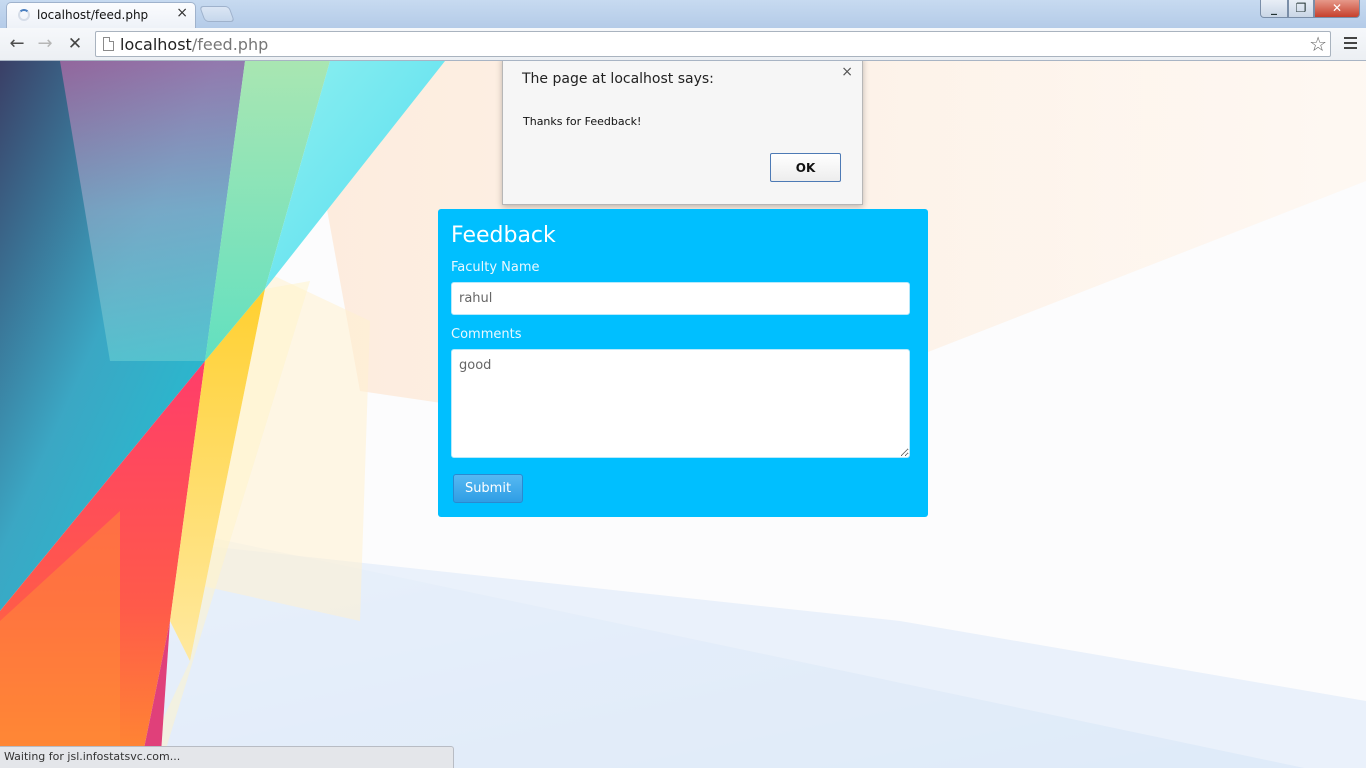  Describe the element at coordinates (24, 15) in the screenshot. I see `loading-spinner-icon` at that location.